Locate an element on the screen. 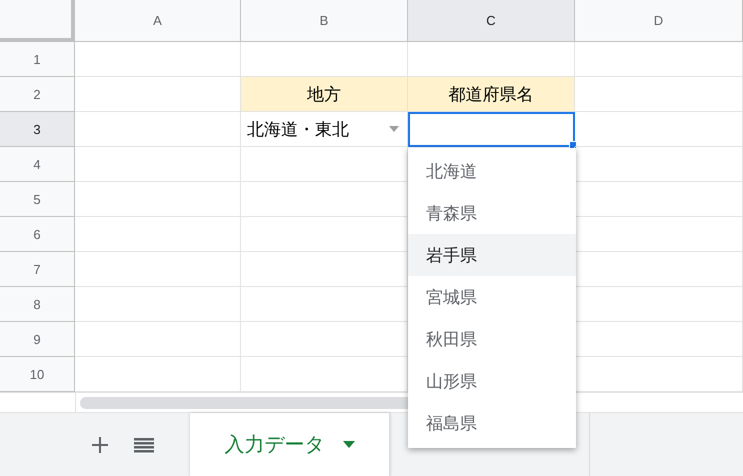 This screenshot has width=743, height=476. row-header: 9 is located at coordinates (37, 339).